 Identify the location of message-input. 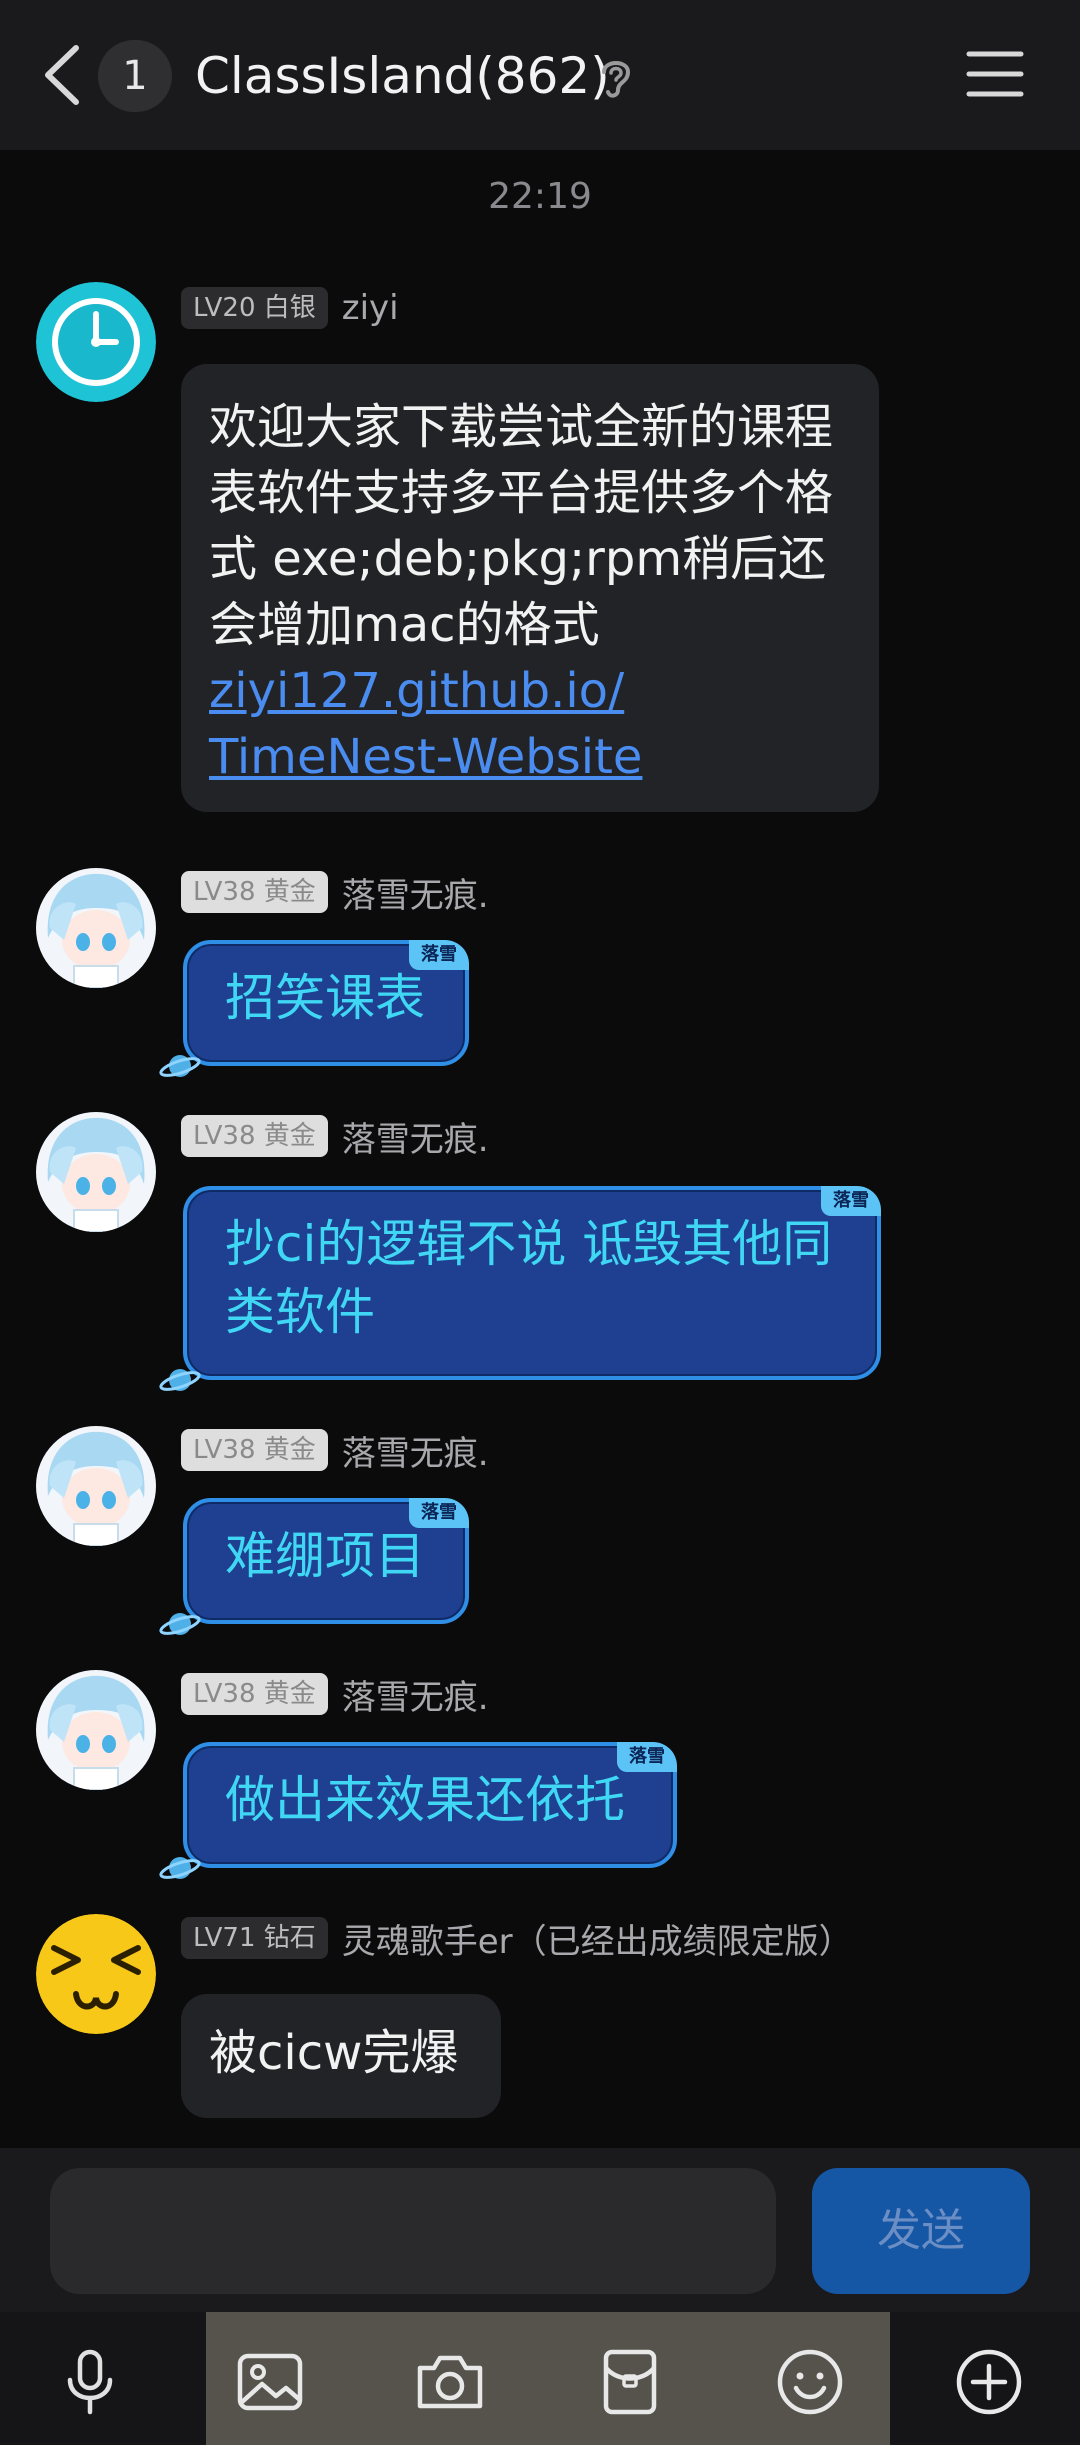
(413, 2231).